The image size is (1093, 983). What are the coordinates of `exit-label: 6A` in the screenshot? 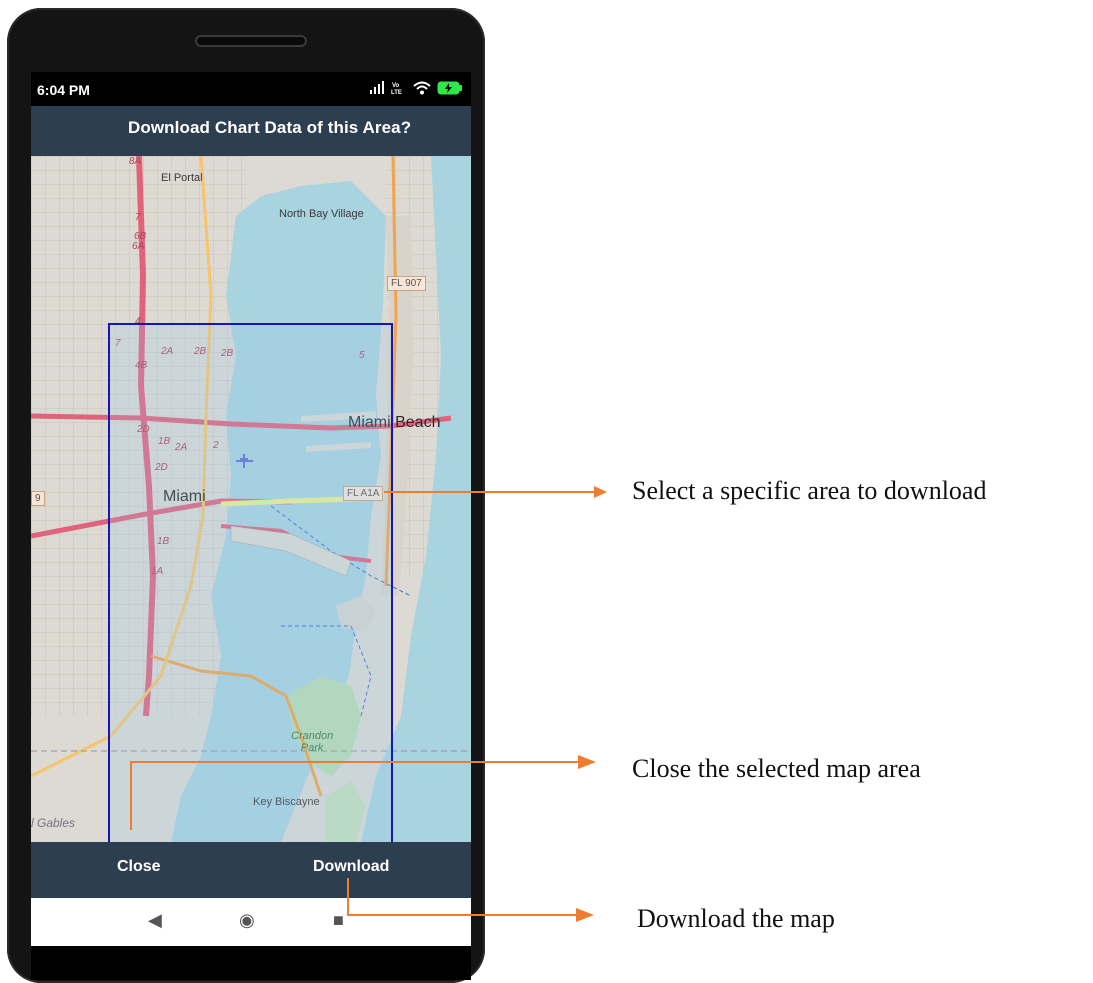 It's located at (138, 246).